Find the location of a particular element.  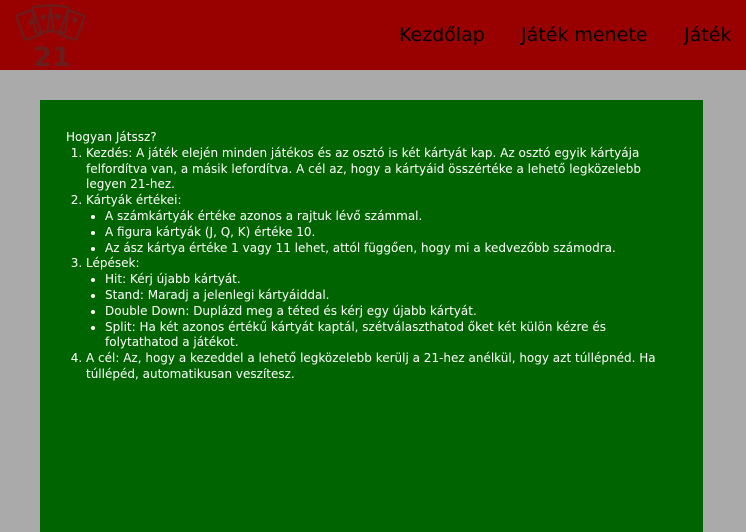

list-item: Stand: Maradj a jelenlegi kártyáiddal. is located at coordinates (390, 296).